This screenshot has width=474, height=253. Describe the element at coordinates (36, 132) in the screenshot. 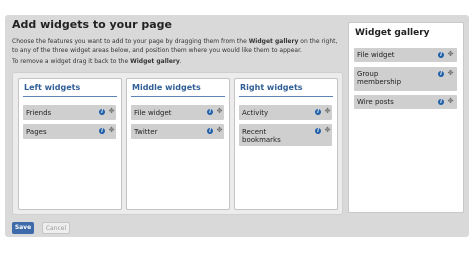

I see `widget-label: Pages` at that location.